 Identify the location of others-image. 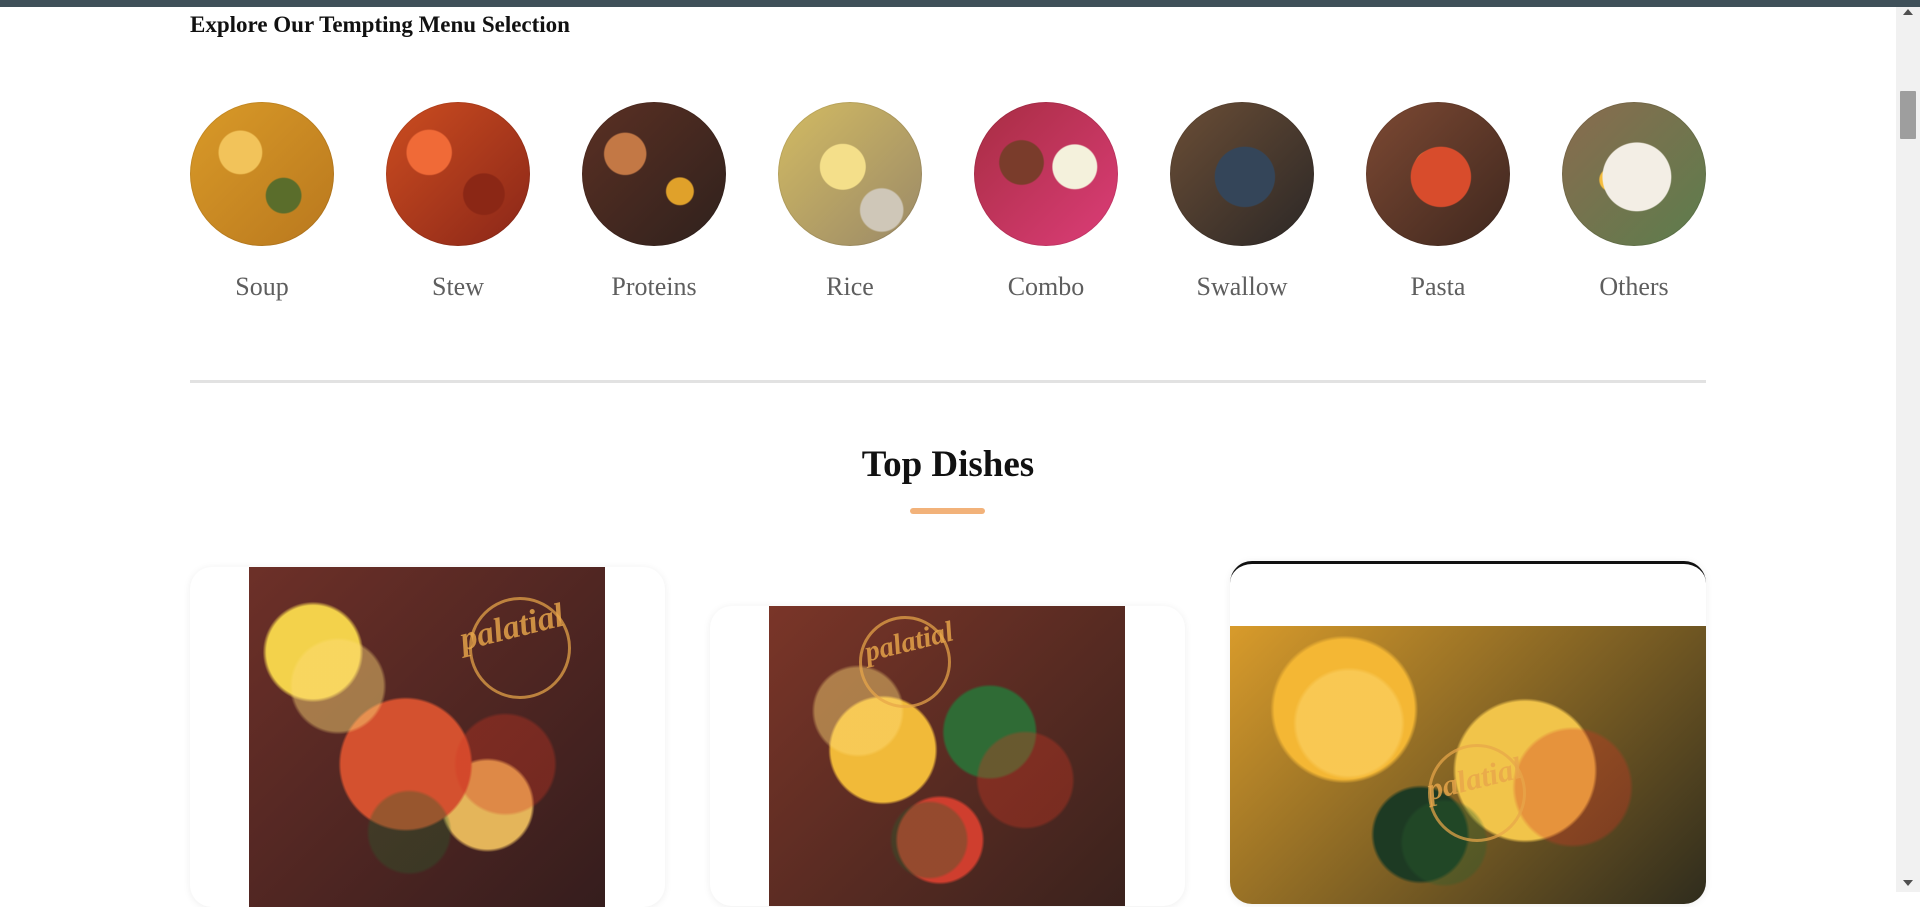
(1634, 174).